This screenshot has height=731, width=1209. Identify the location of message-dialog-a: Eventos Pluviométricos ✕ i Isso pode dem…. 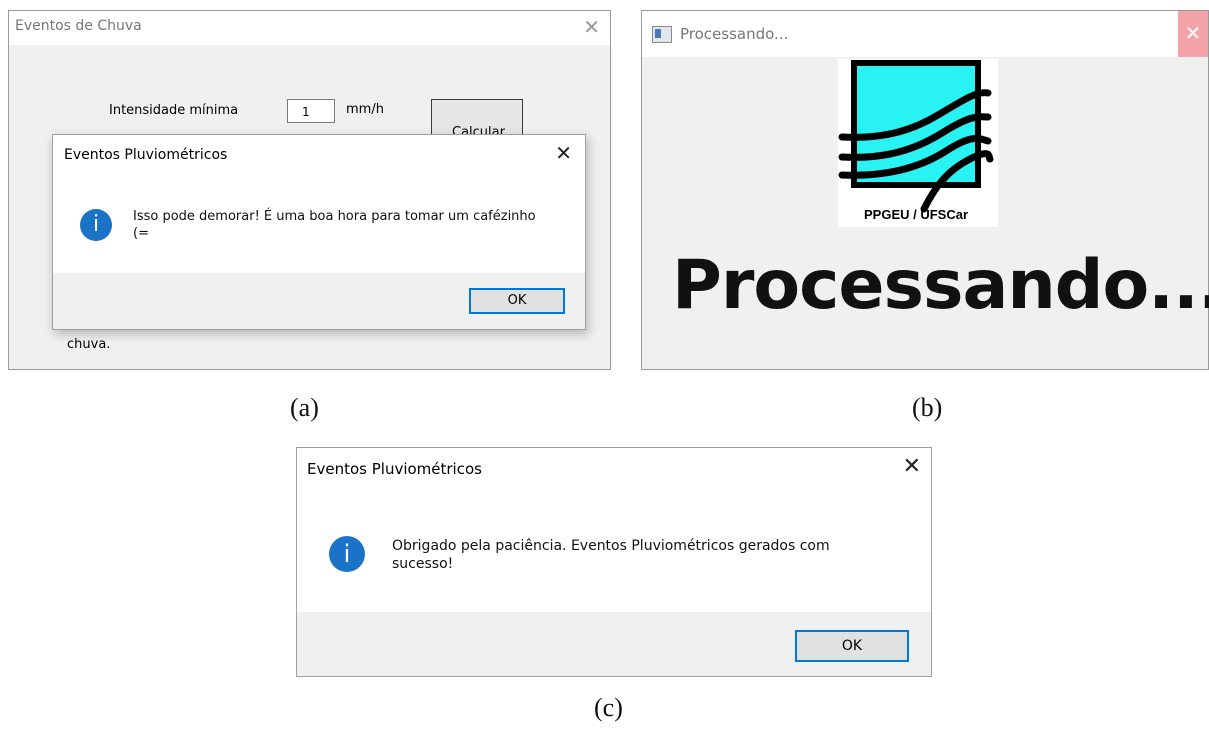
(319, 232).